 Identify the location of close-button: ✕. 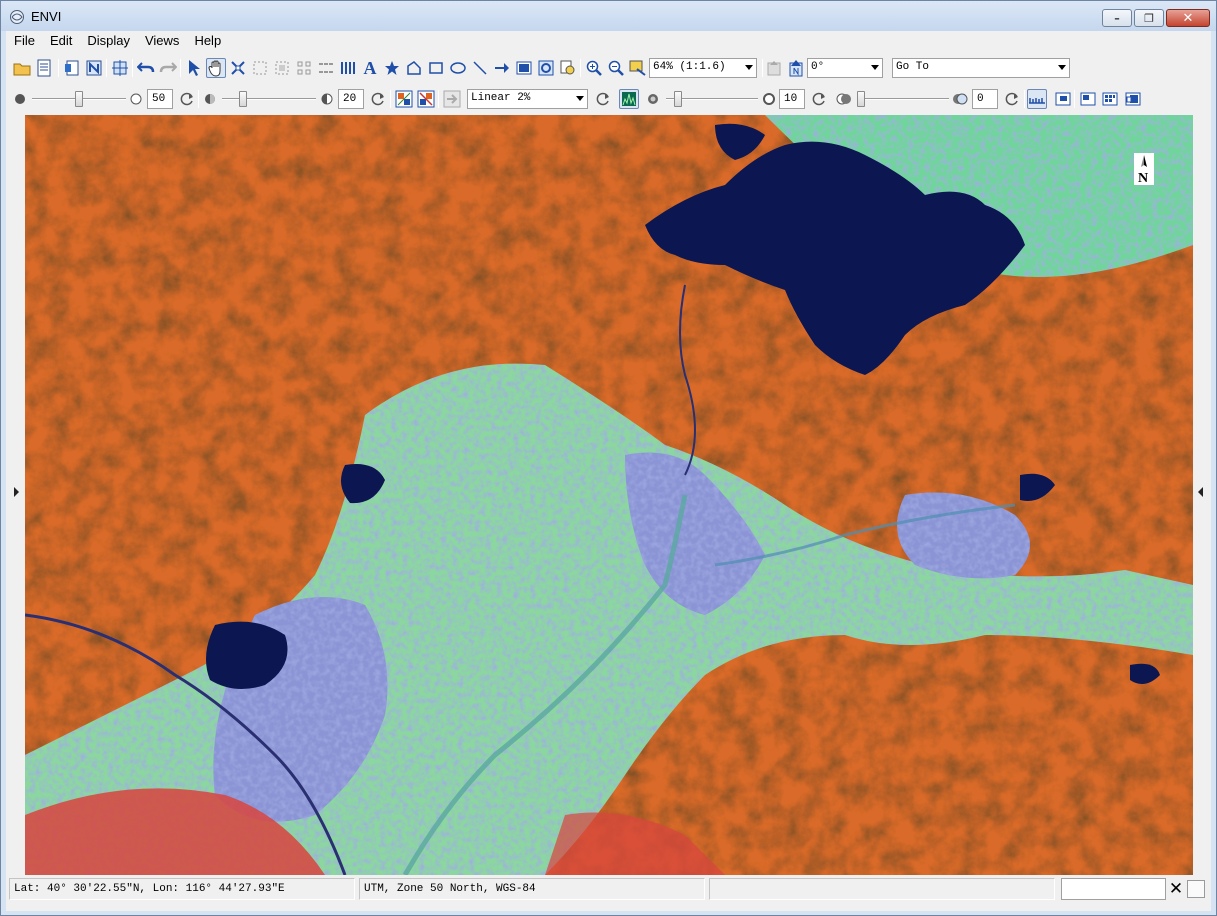
(1188, 18).